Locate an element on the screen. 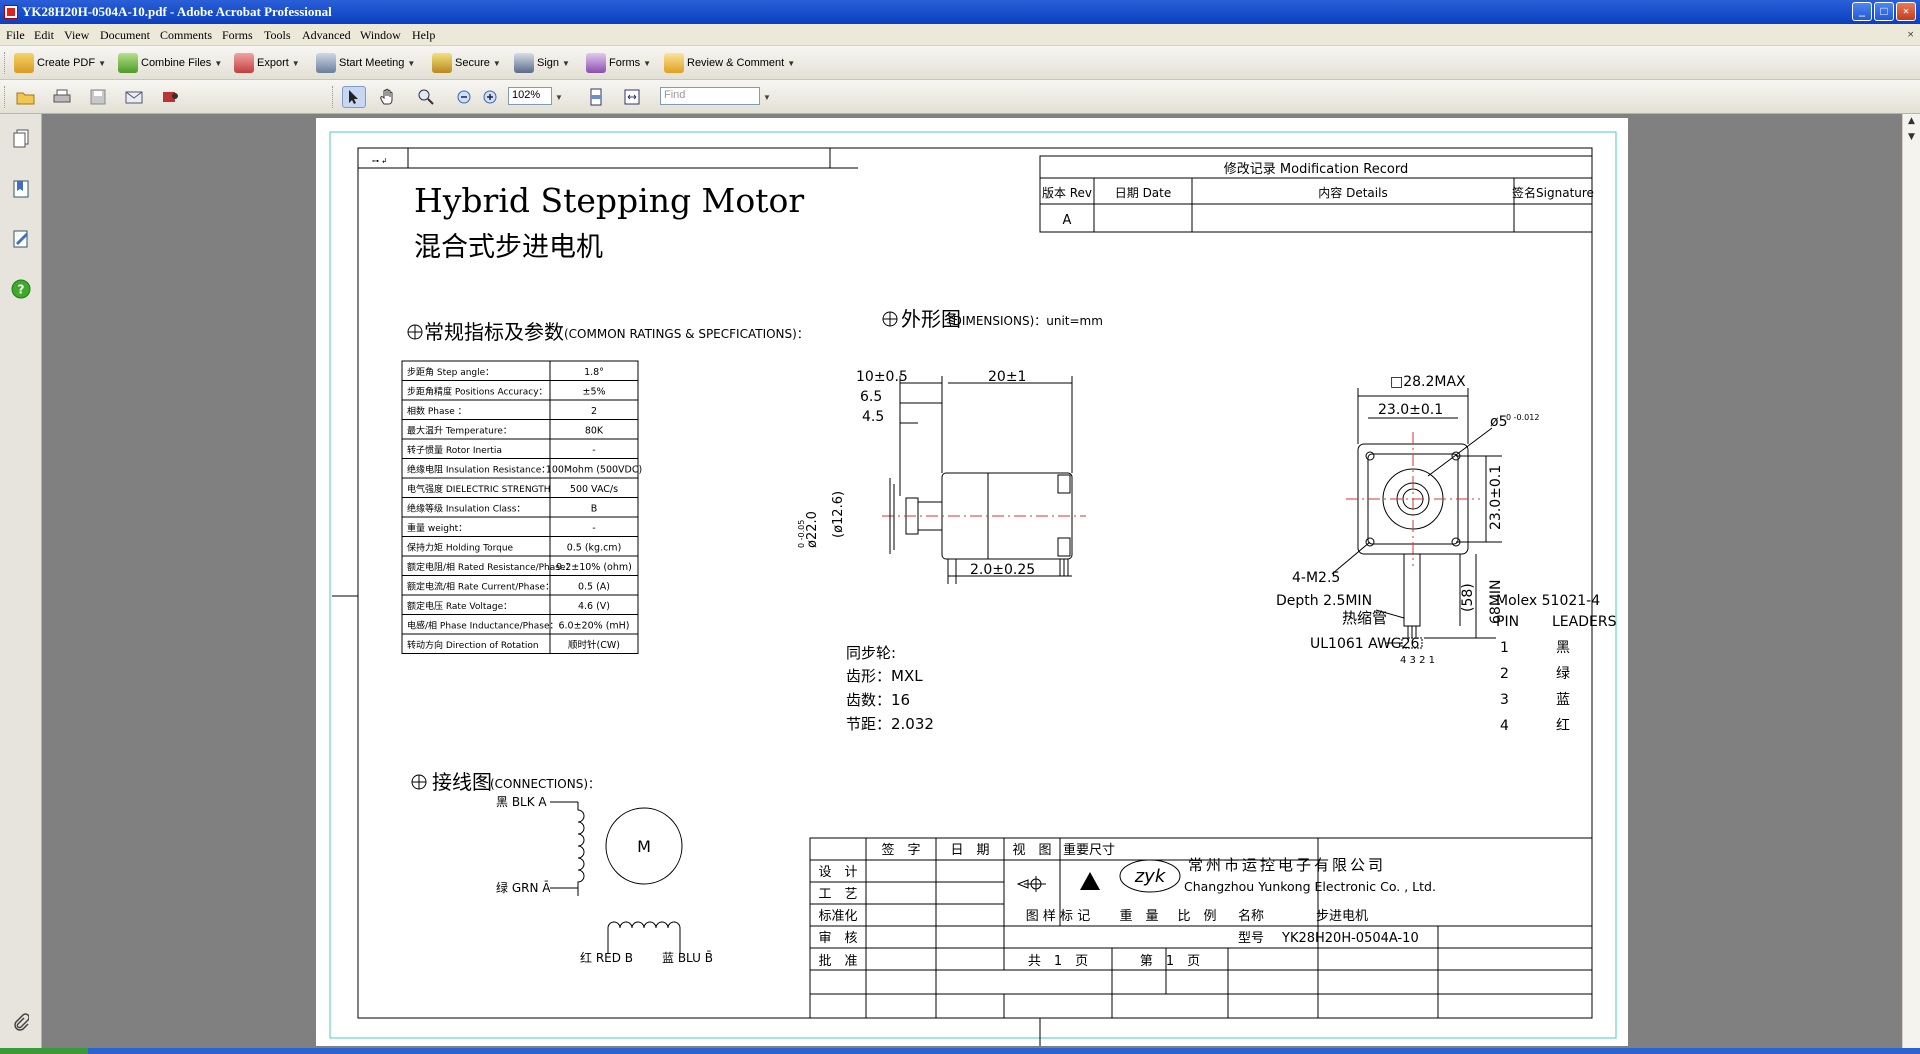 The width and height of the screenshot is (1920, 1054). dim-10: 10±0.5 is located at coordinates (882, 377).